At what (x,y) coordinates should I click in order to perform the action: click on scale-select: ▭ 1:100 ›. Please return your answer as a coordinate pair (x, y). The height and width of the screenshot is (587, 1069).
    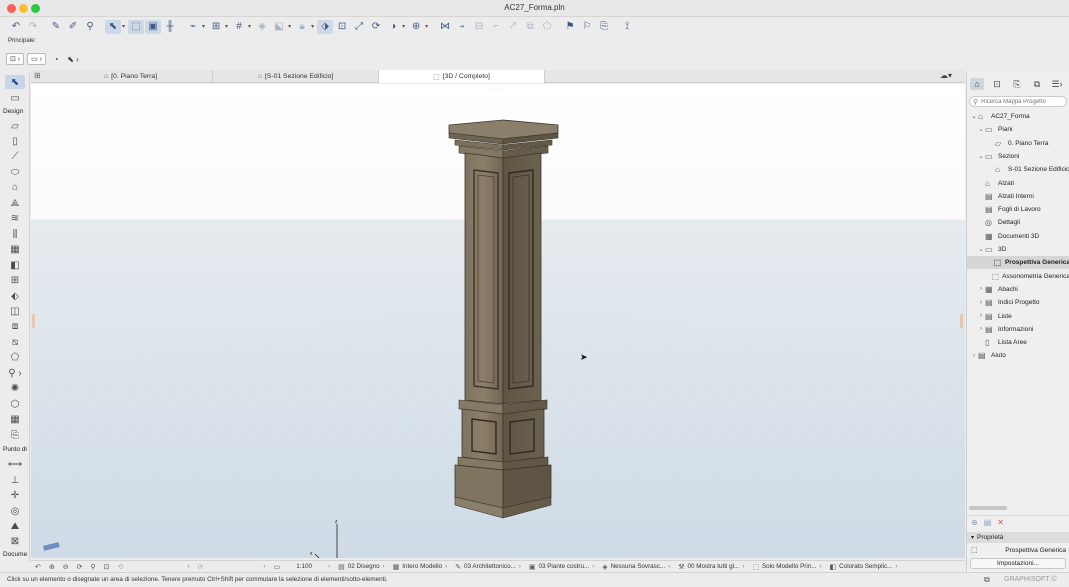
    Looking at the image, I should click on (302, 567).